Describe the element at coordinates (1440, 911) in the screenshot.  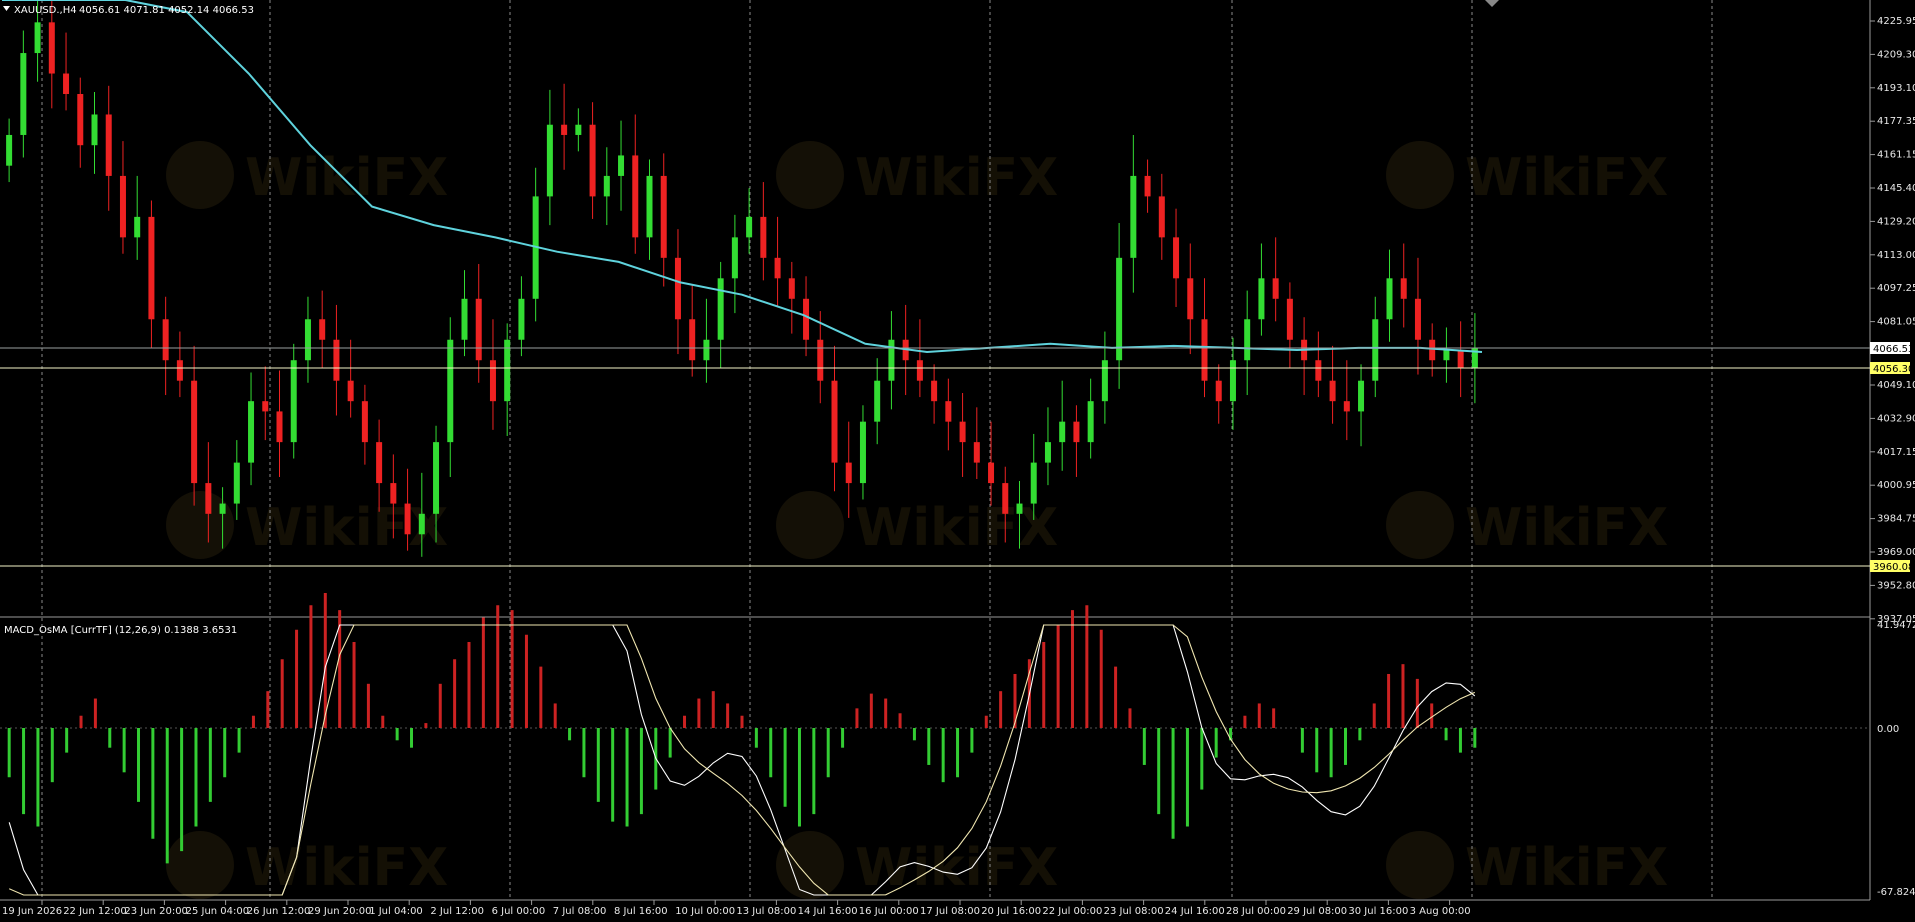
I see `time-label: 3 Aug 00:00` at that location.